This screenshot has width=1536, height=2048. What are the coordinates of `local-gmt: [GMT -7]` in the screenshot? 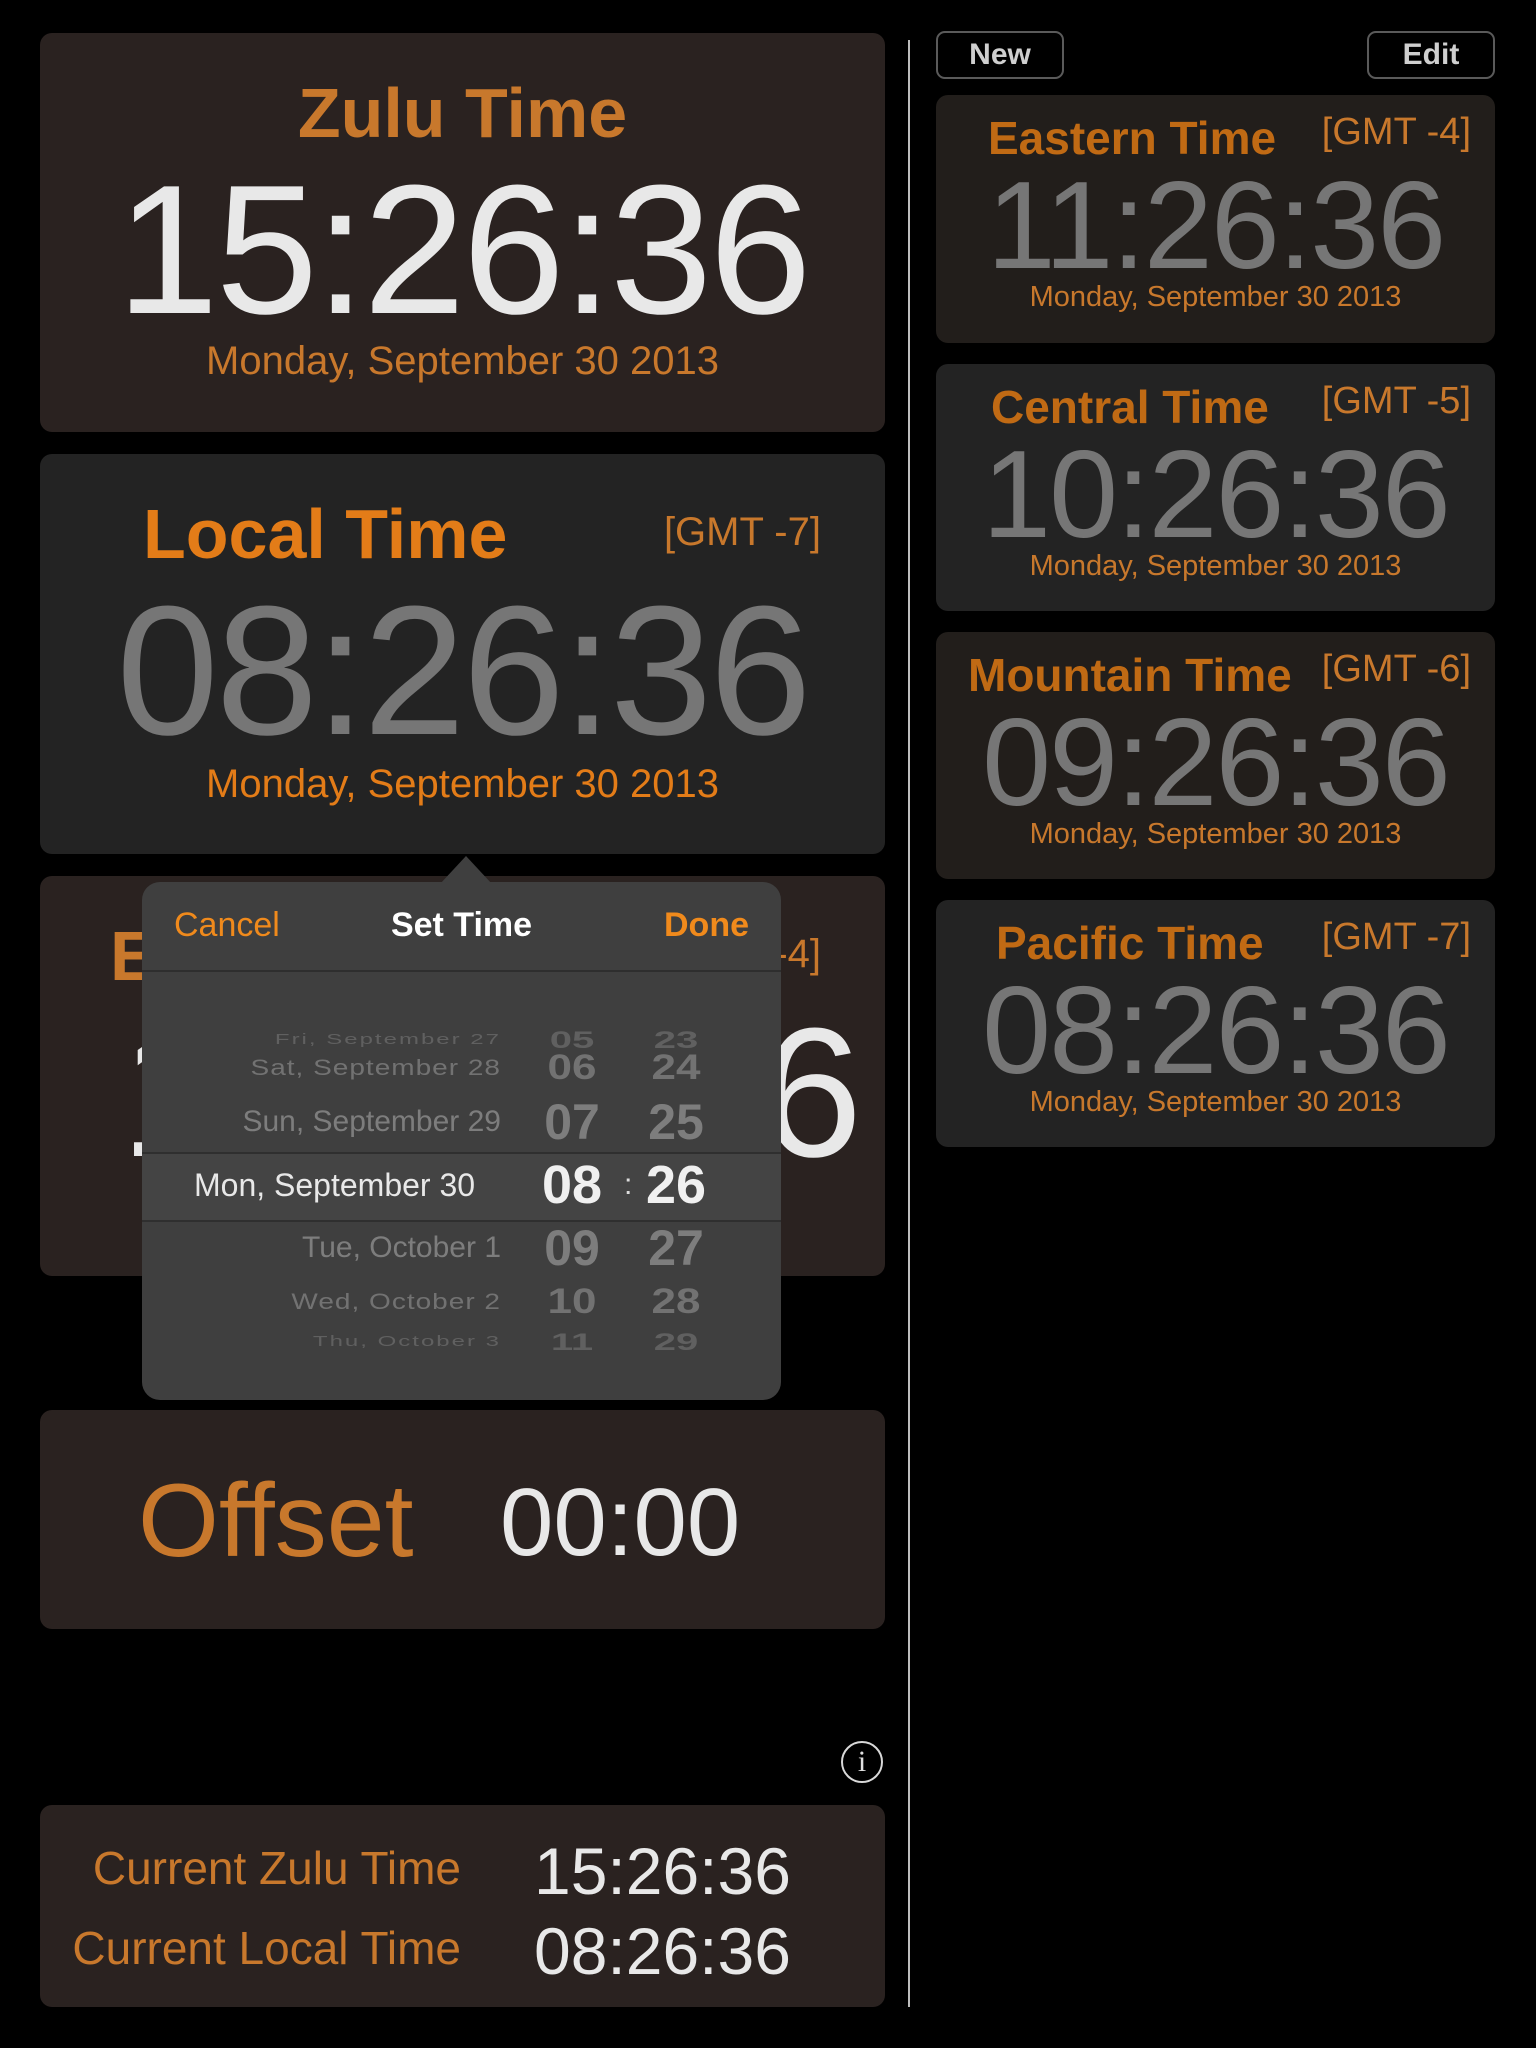 It's located at (742, 532).